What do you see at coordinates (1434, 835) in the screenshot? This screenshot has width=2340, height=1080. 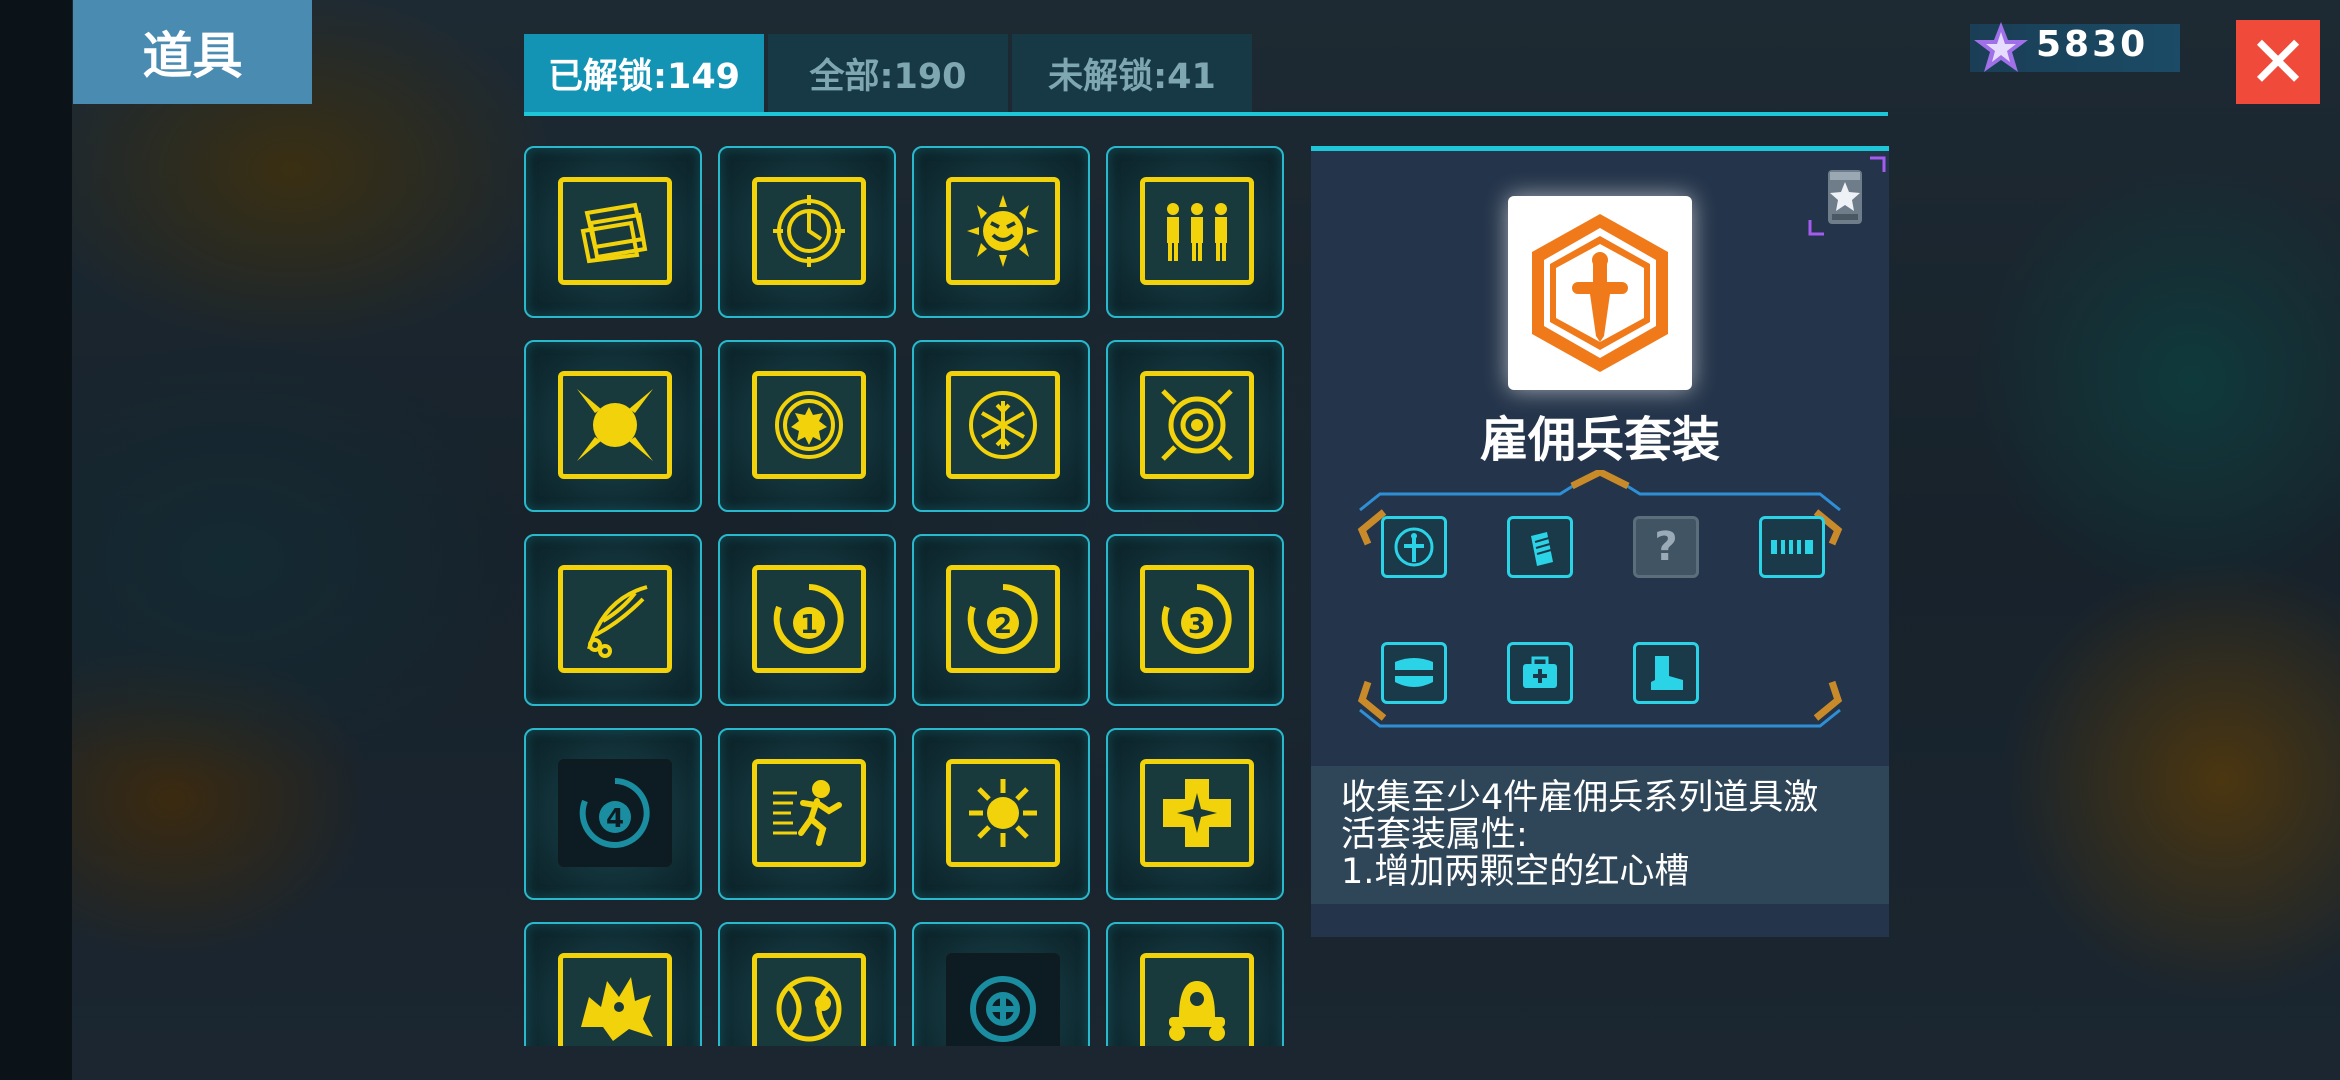 I see `description-line: 活套装属性:` at bounding box center [1434, 835].